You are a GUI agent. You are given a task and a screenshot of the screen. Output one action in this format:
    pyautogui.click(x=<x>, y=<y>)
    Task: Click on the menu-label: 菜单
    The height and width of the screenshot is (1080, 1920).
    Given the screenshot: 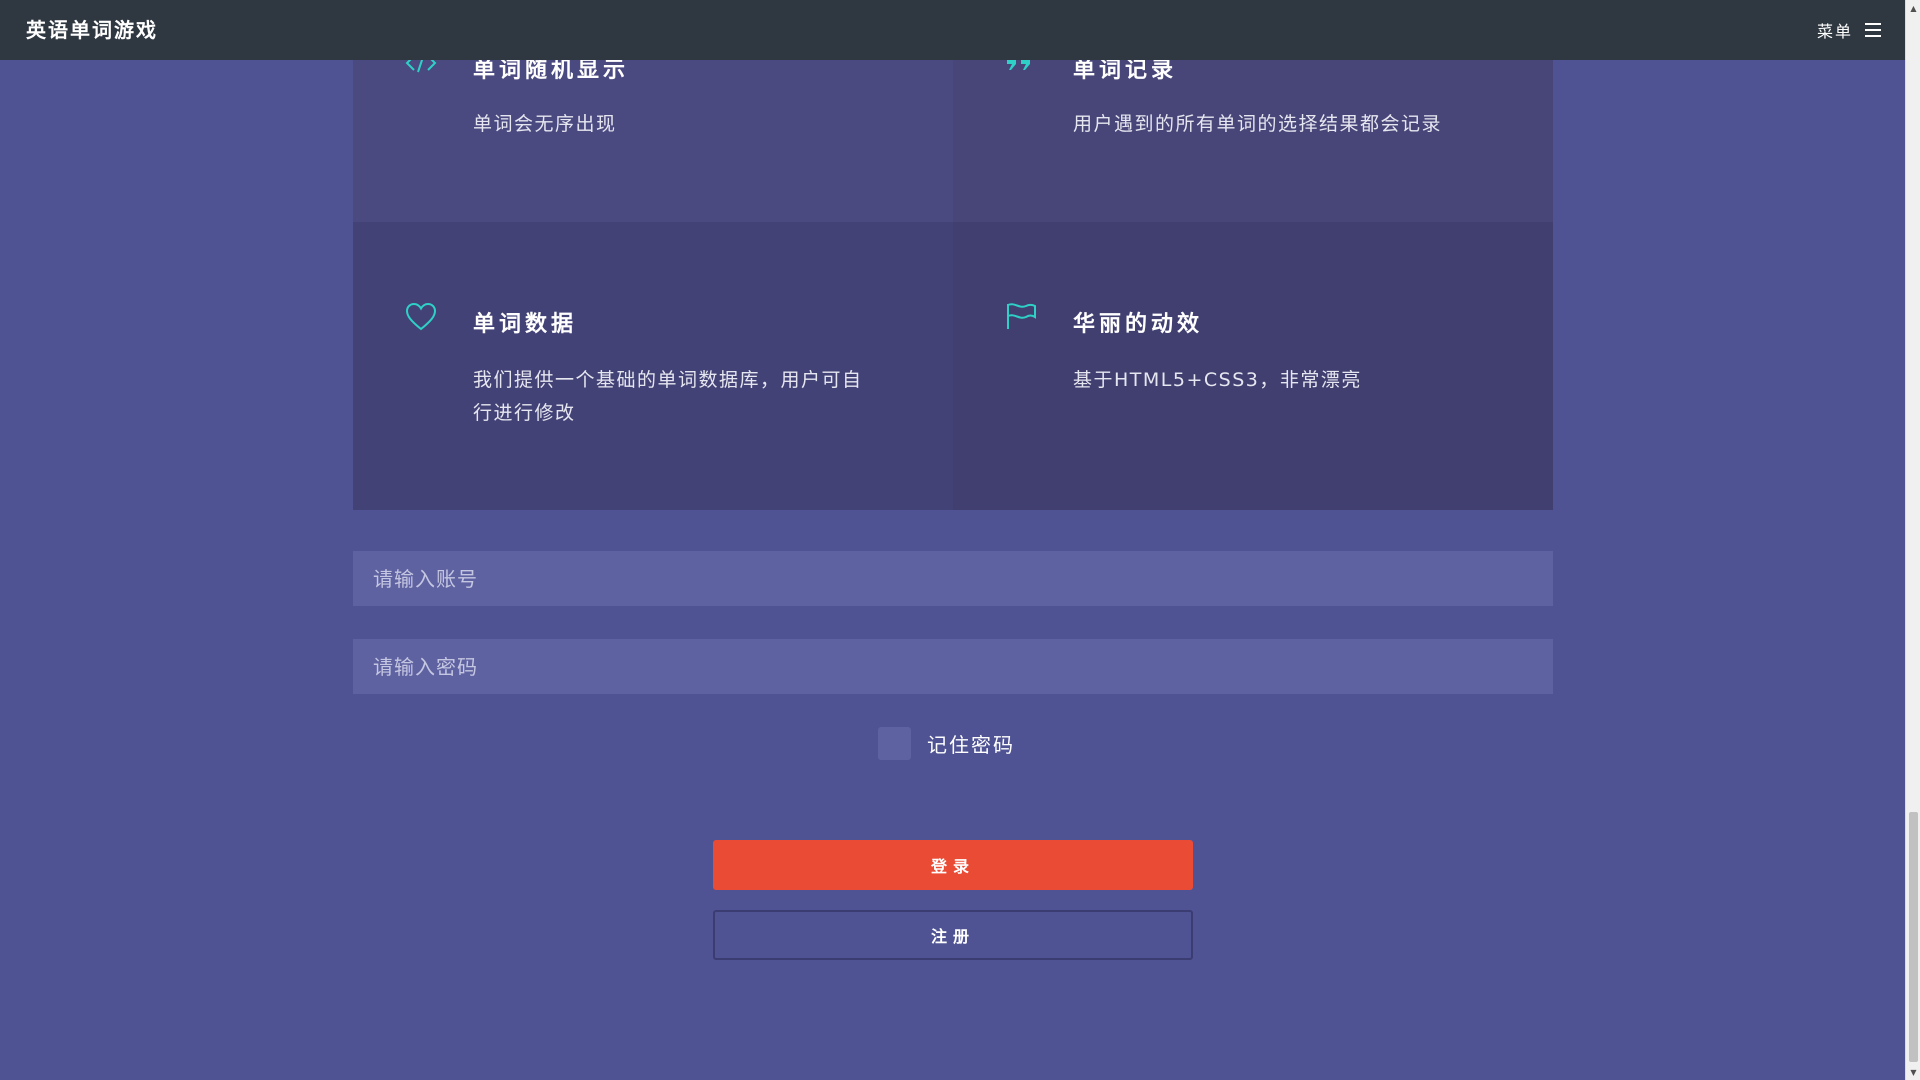 What is the action you would take?
    pyautogui.click(x=1834, y=31)
    